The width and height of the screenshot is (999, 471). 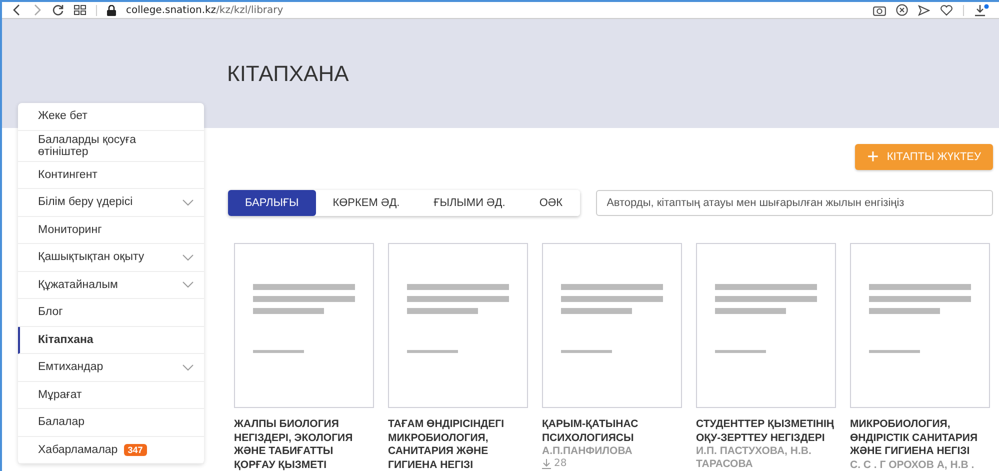 What do you see at coordinates (111, 422) in the screenshot?
I see `sidebar-item: Балалар` at bounding box center [111, 422].